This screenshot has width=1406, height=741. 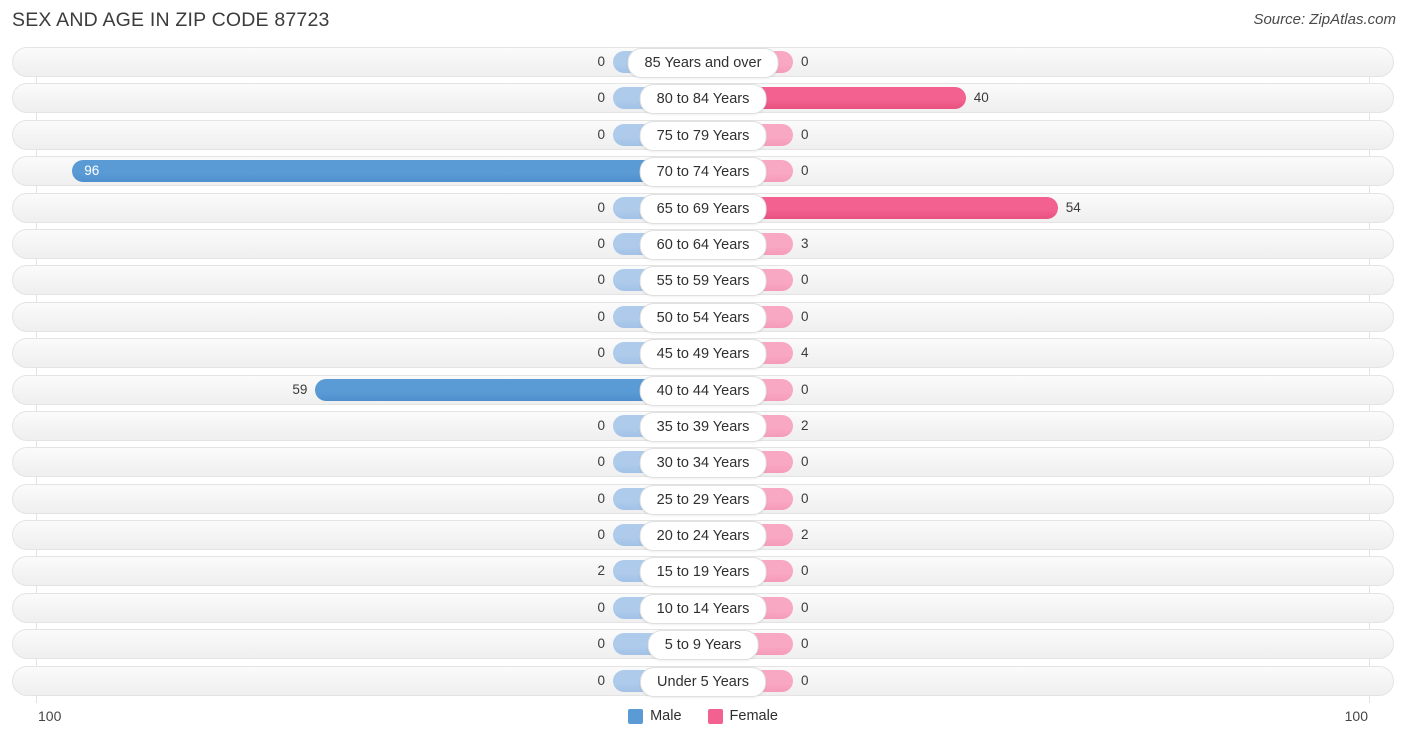 I want to click on age-group-label: 50 to 54 Years, so click(x=703, y=317).